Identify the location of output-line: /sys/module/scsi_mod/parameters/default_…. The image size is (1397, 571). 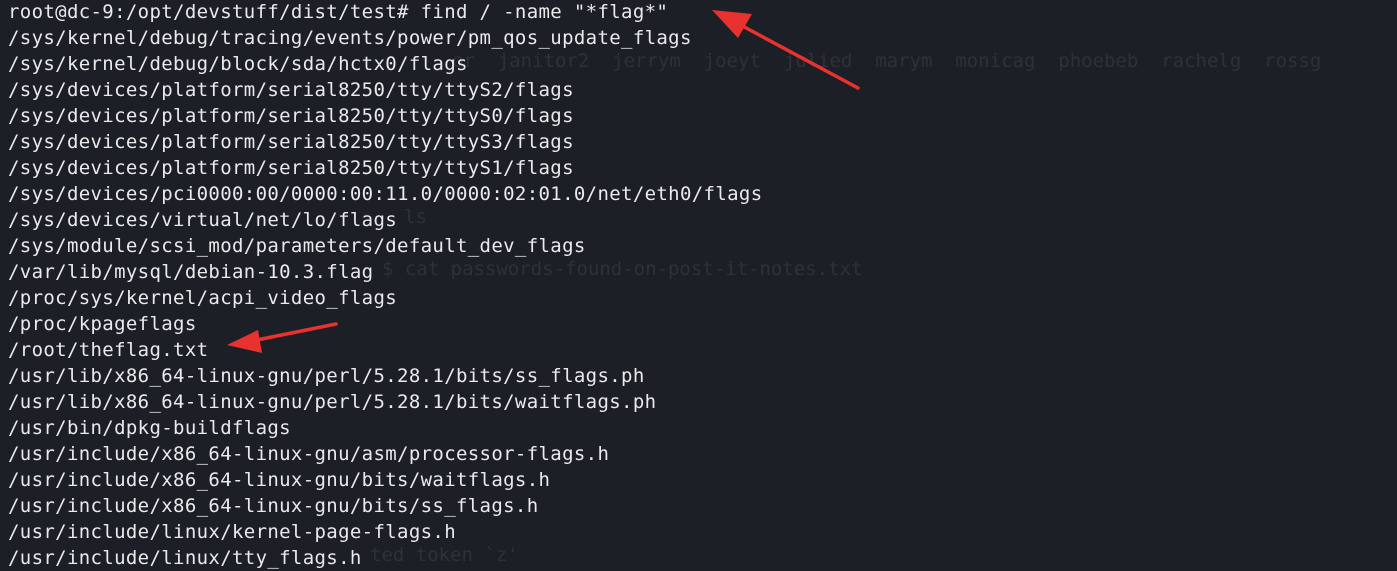
(297, 246).